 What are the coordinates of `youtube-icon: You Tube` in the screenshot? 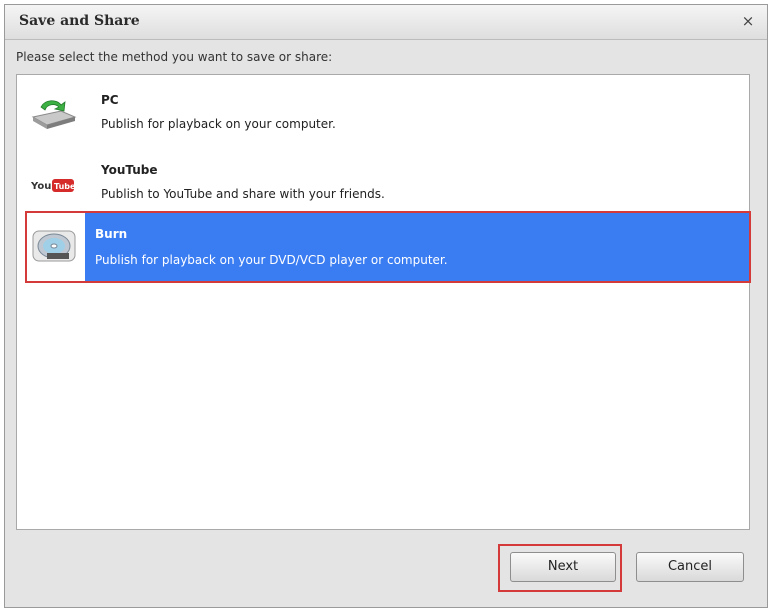 It's located at (53, 184).